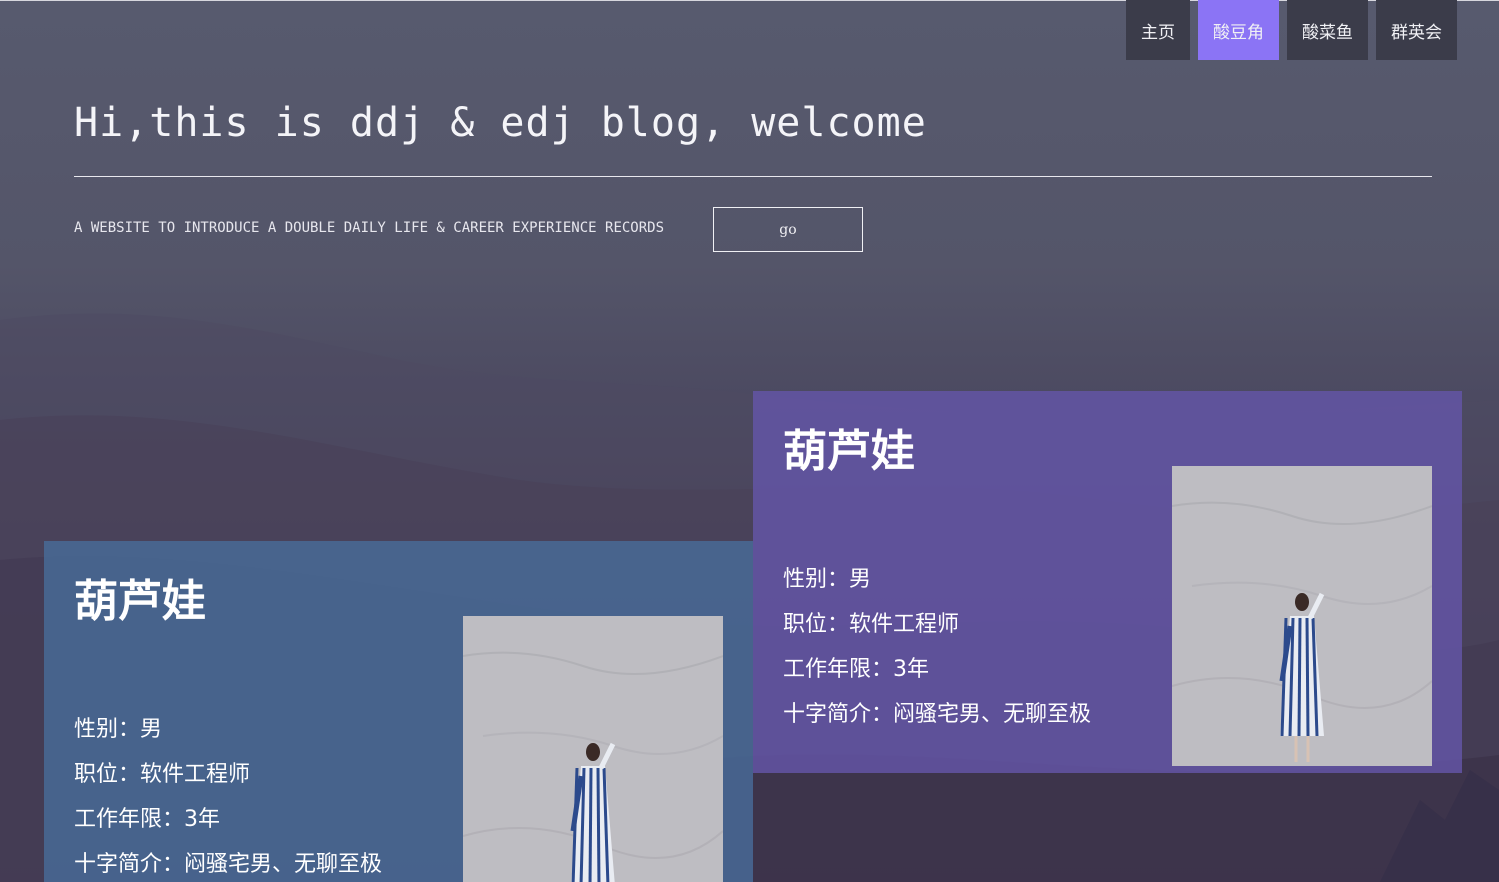  I want to click on top-navigation: 主页 酸豆角 酸菜鱼 群英会, so click(1291, 30).